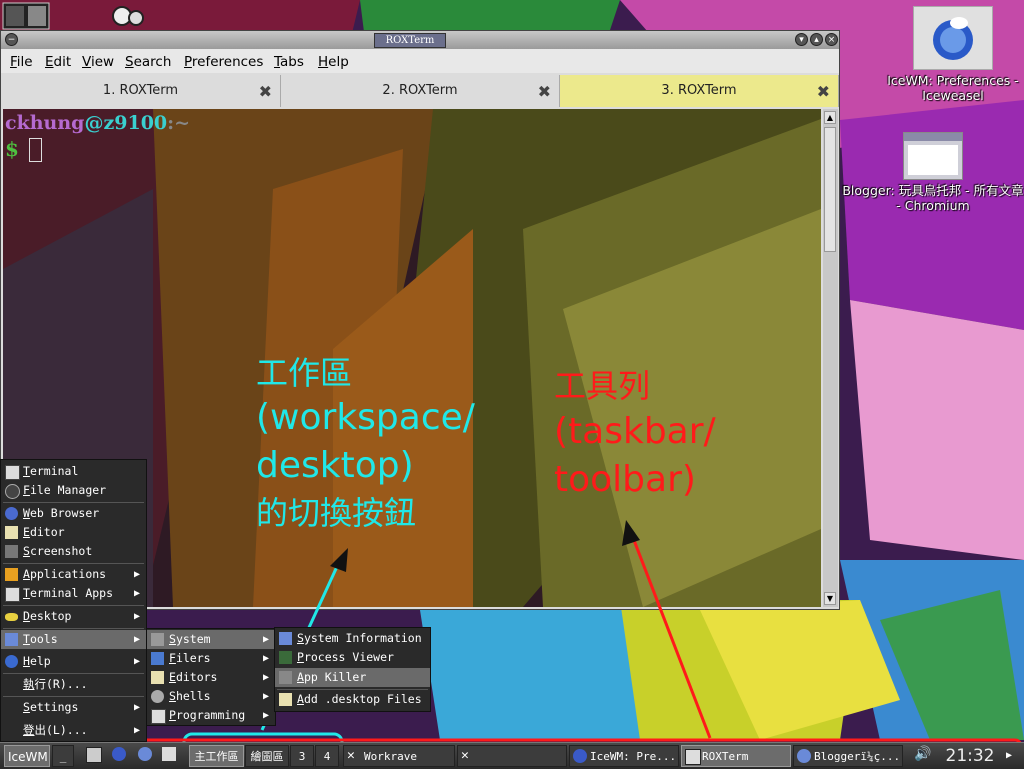  I want to click on menu-item-label: Editor, so click(44, 532).